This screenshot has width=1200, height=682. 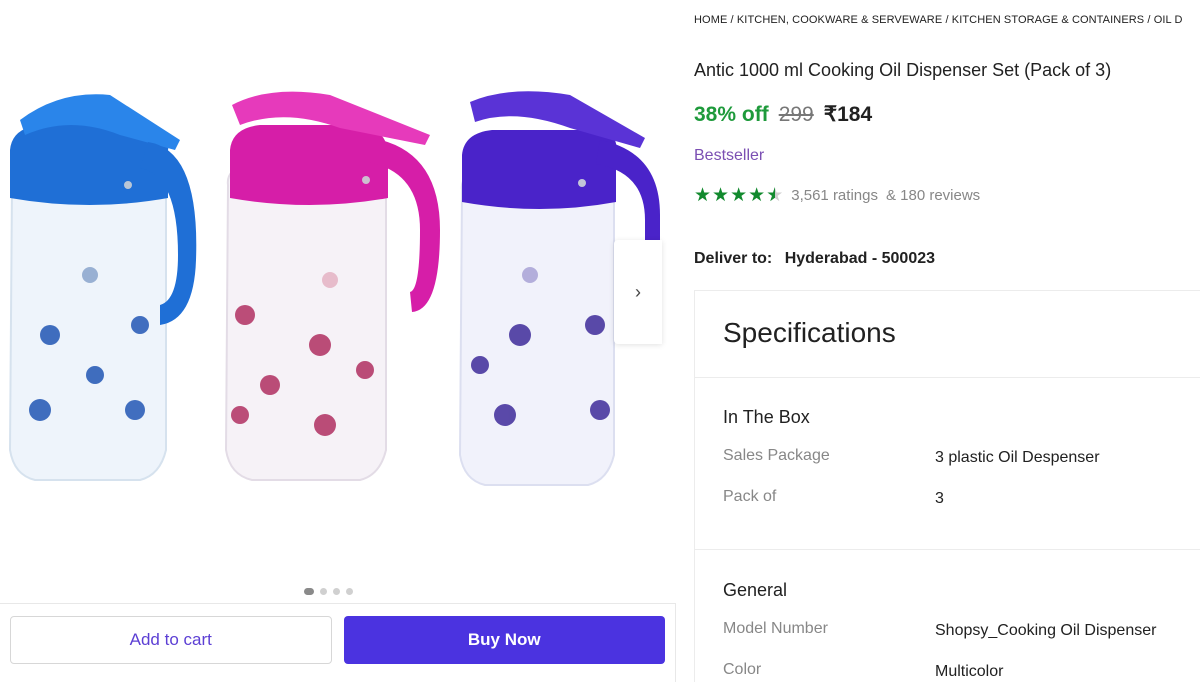 What do you see at coordinates (776, 455) in the screenshot?
I see `spec-key: Sales Package` at bounding box center [776, 455].